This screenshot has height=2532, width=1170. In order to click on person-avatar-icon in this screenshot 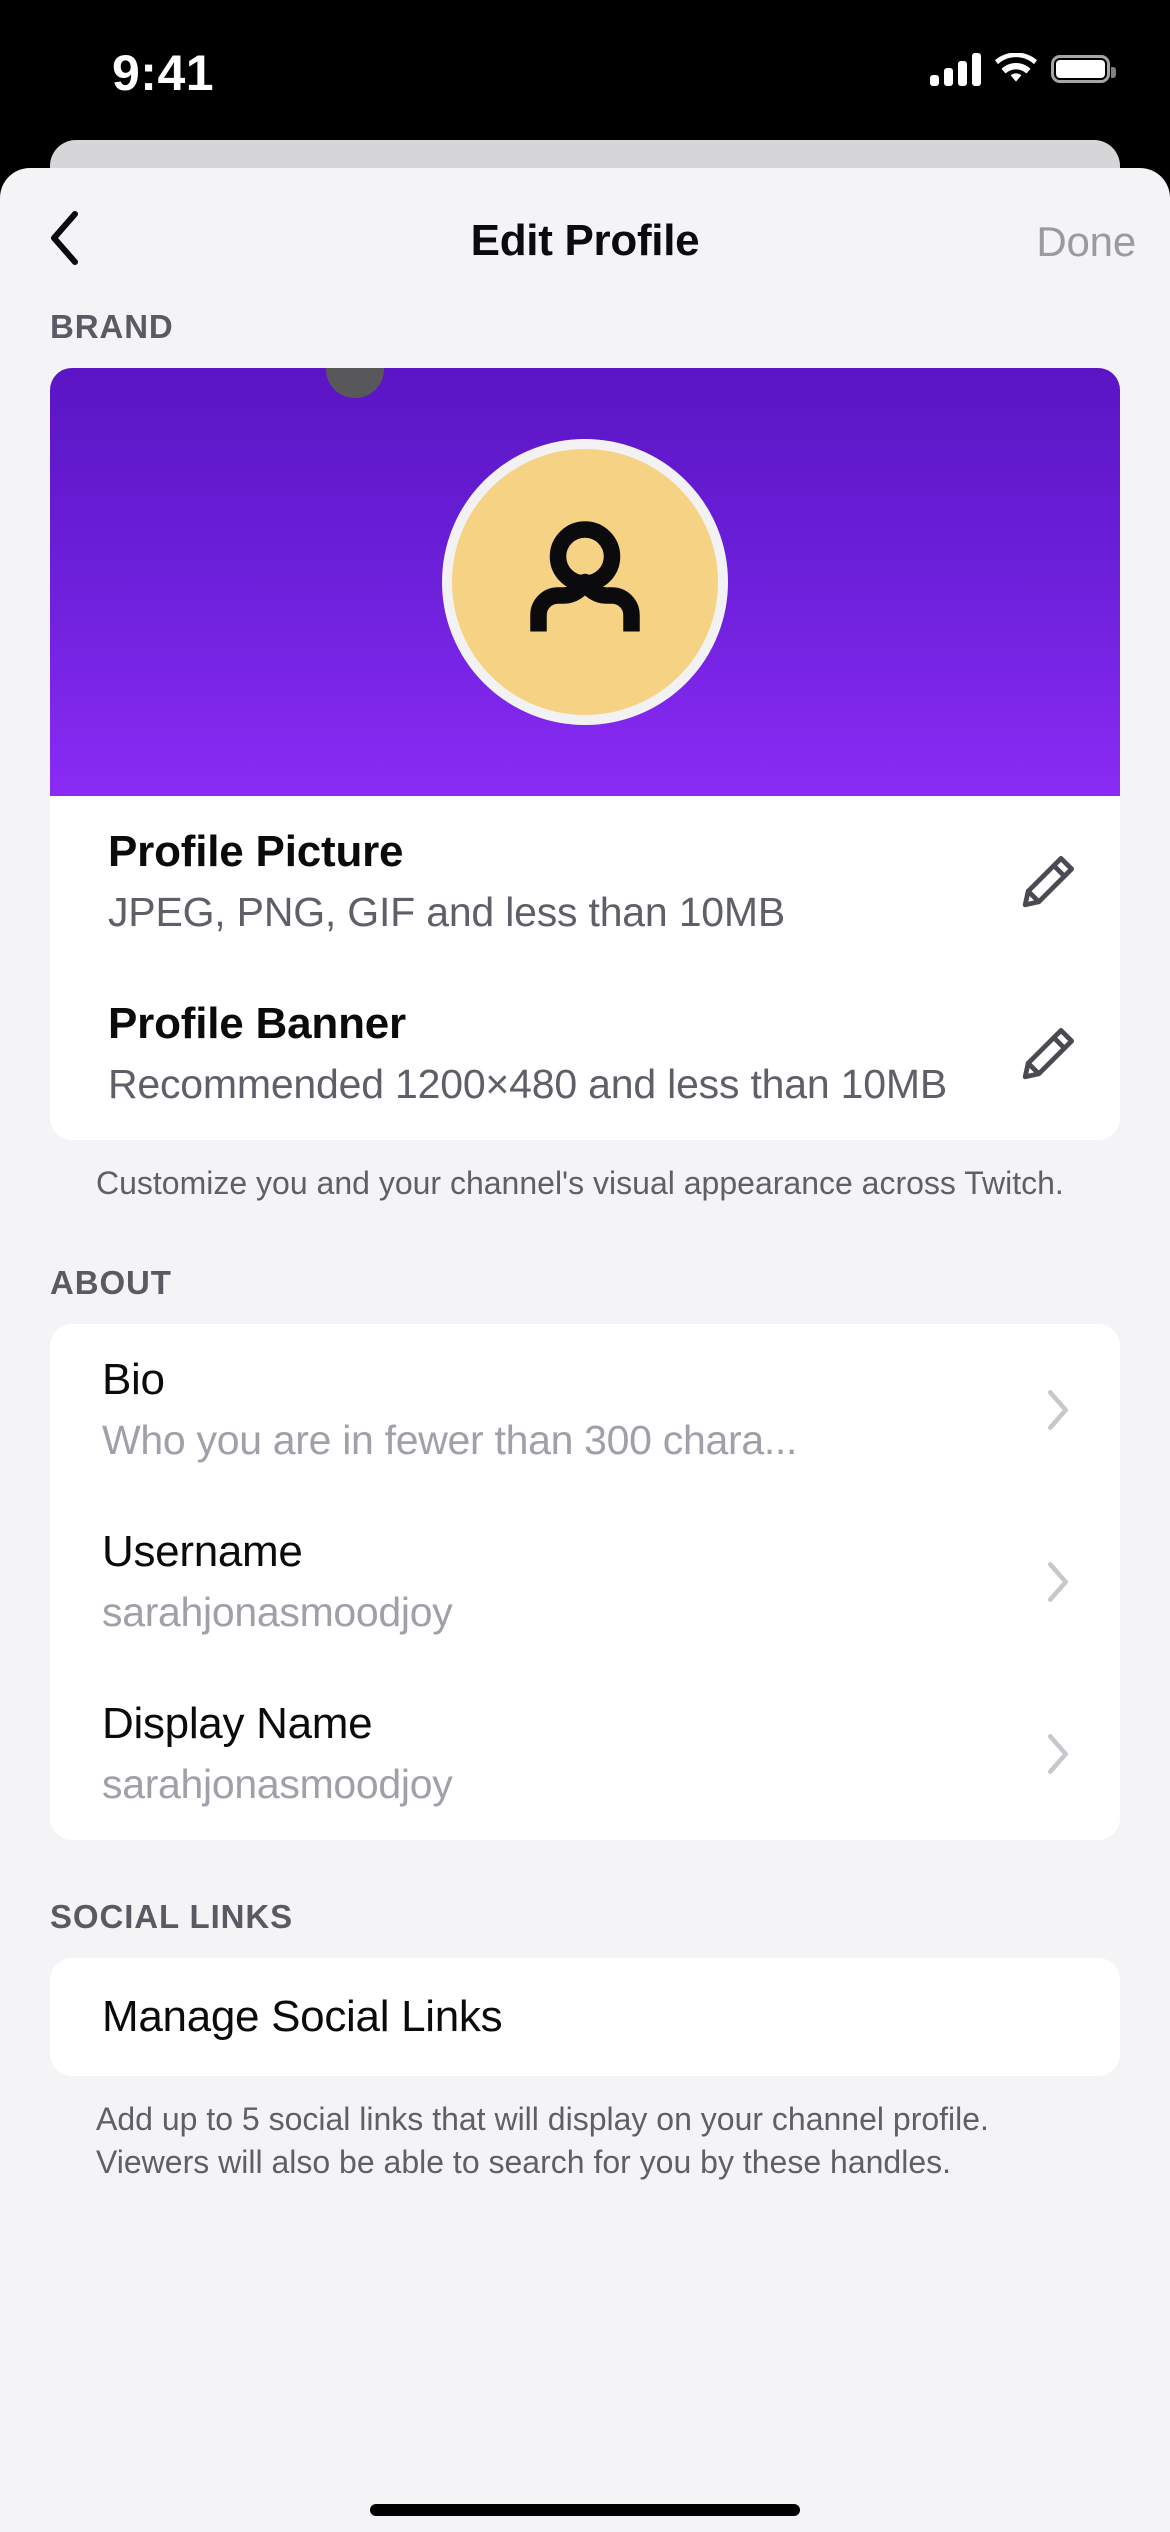, I will do `click(585, 576)`.